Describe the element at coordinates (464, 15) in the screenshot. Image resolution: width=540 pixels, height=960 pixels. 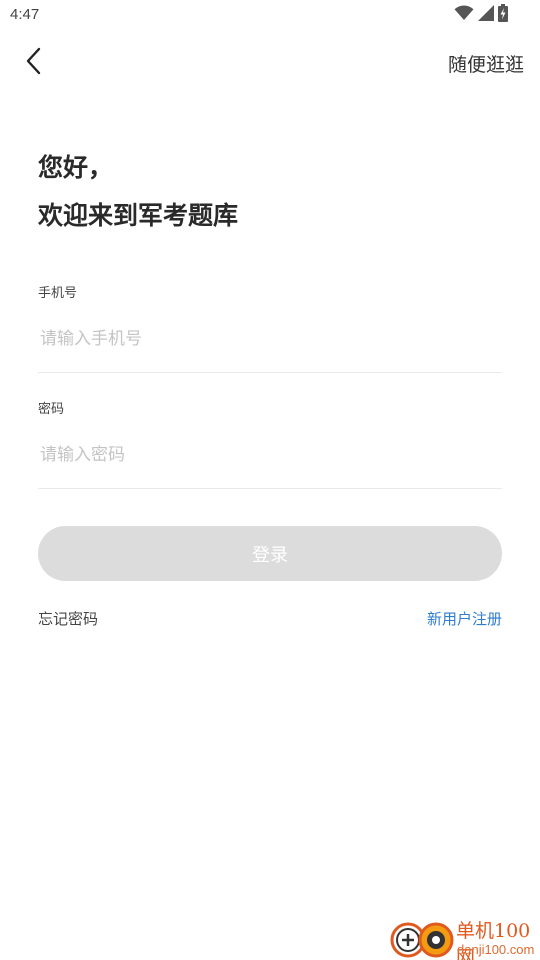
I see `wifi-icon` at that location.